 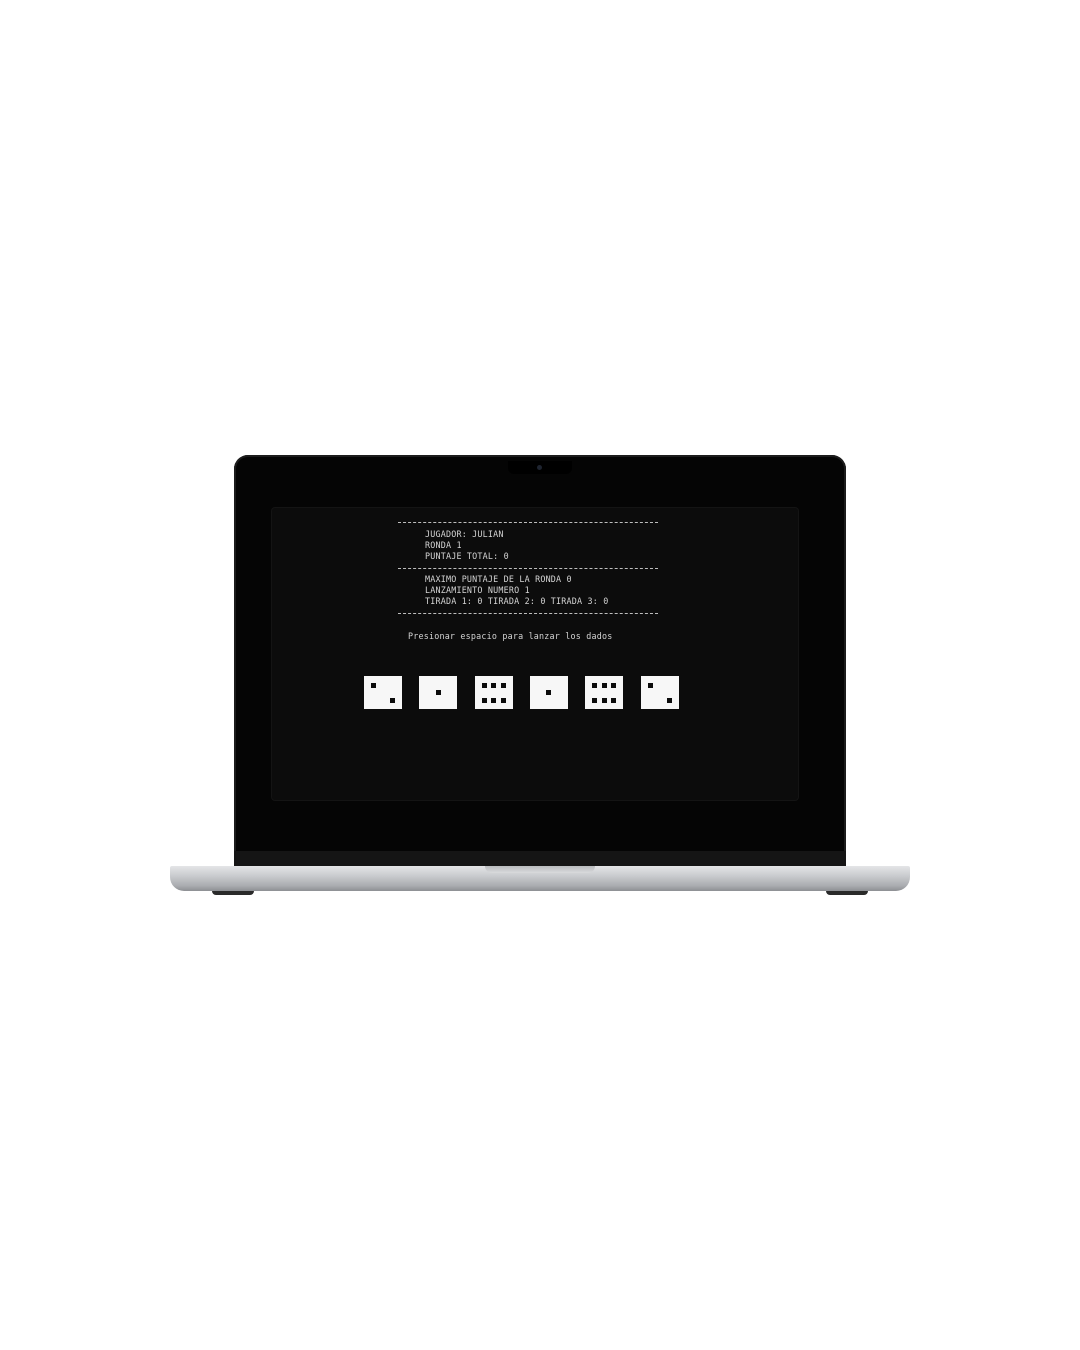 I want to click on laptop-foot-right, so click(x=847, y=893).